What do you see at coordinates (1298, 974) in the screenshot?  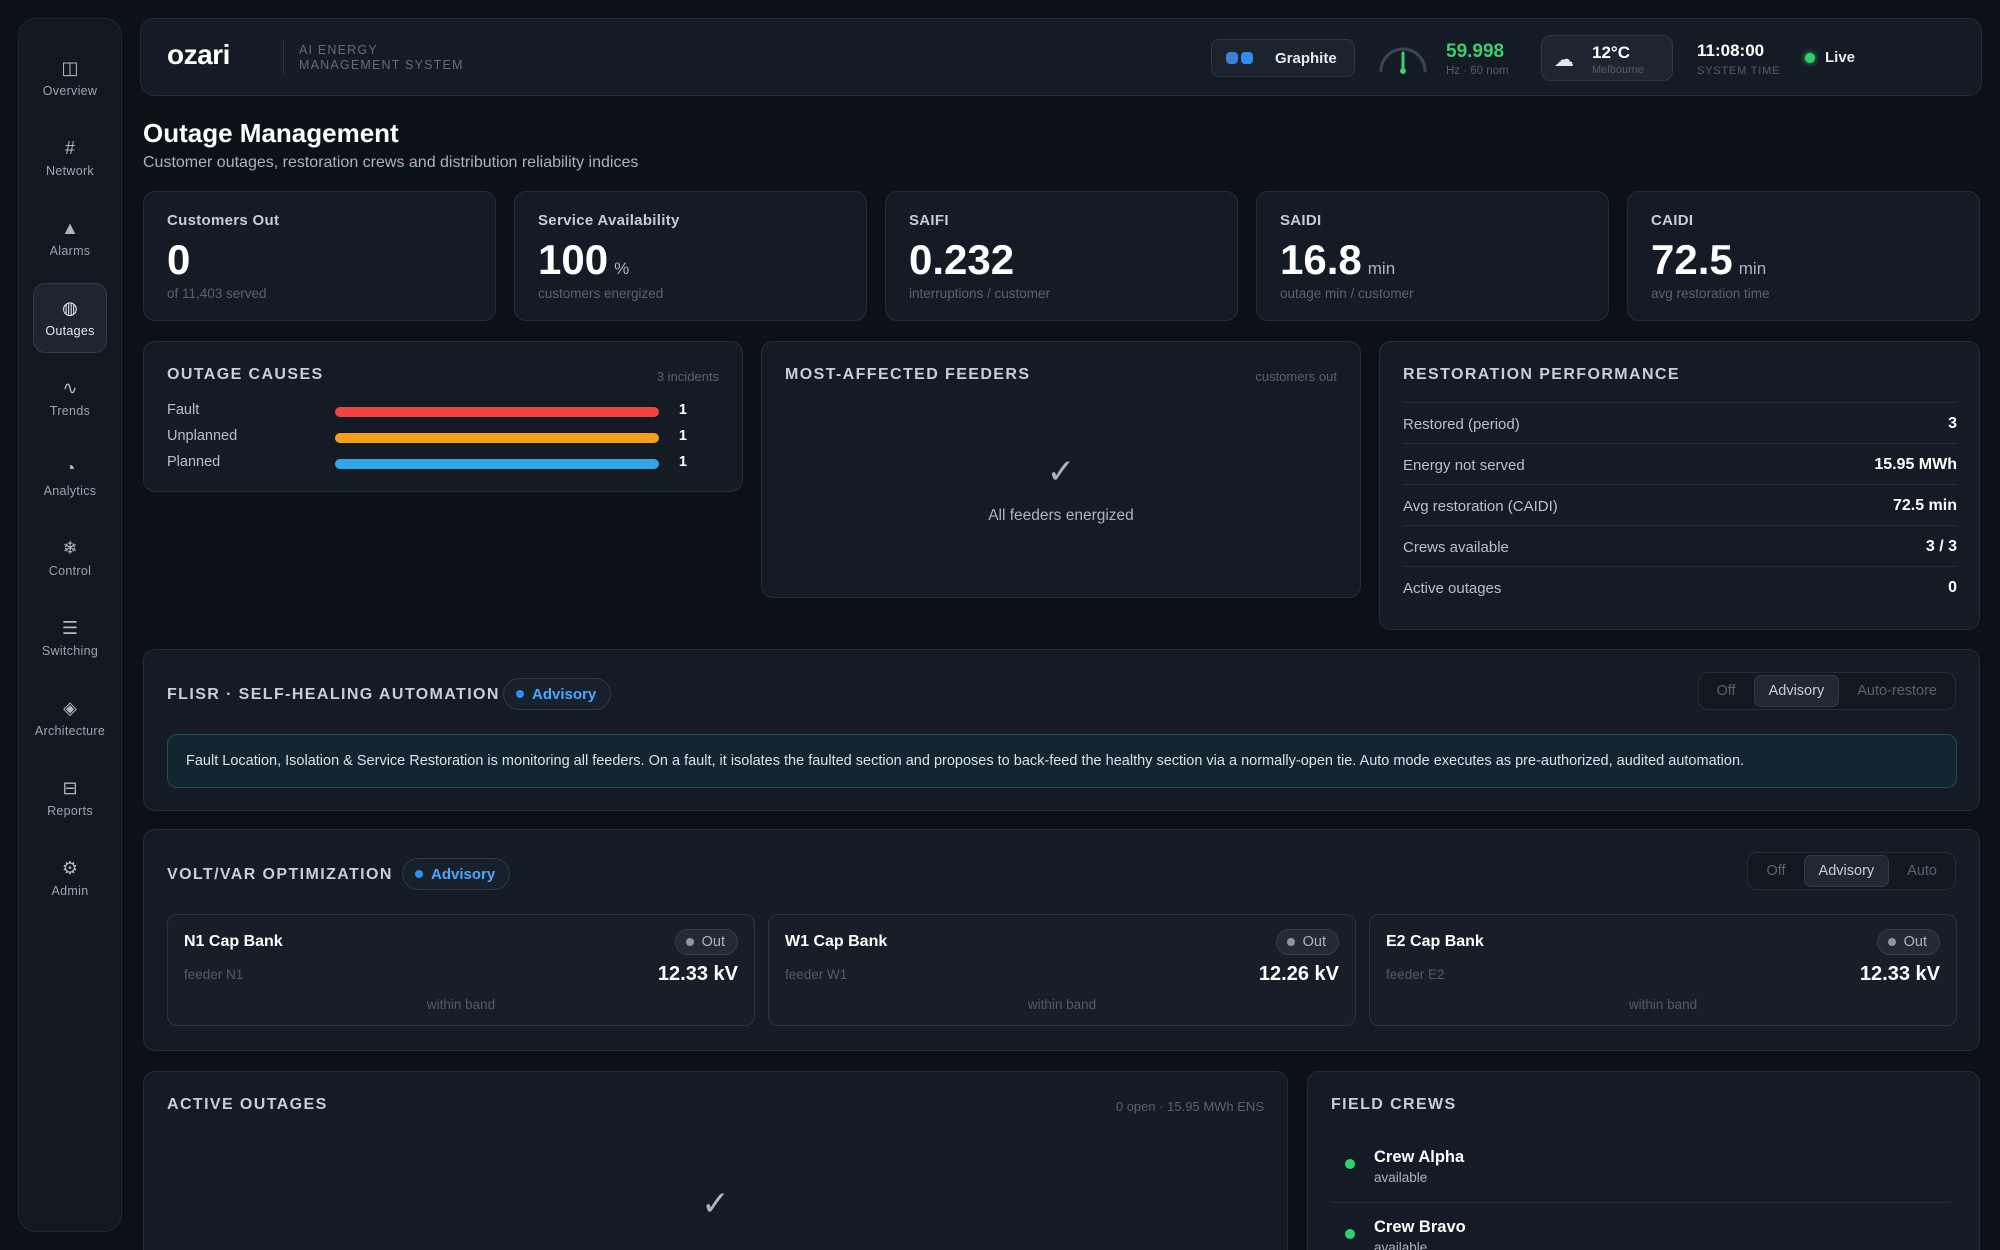 I see `cap-bank-voltage: 12.26 kV` at bounding box center [1298, 974].